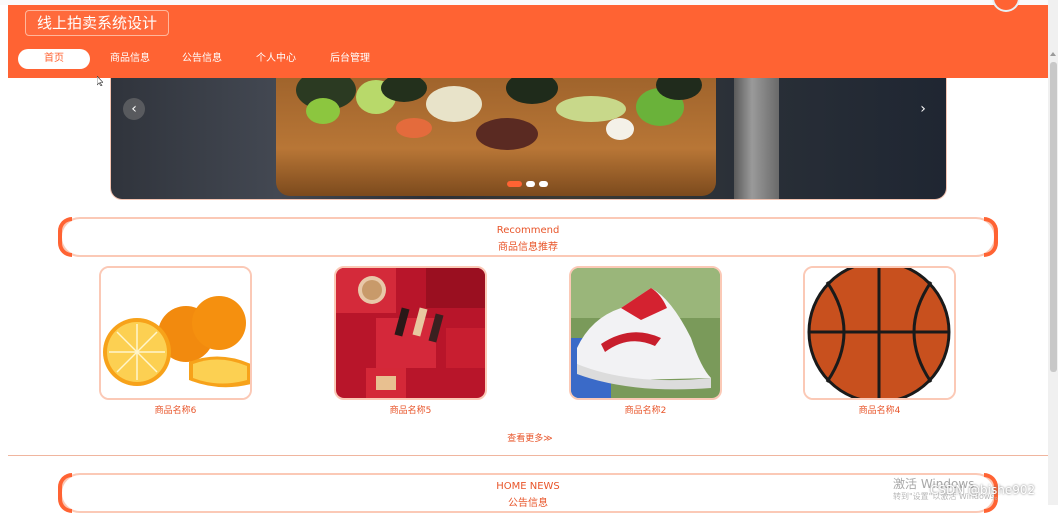 The height and width of the screenshot is (513, 1058). I want to click on csdn-watermark: CSDN @bishe902, so click(983, 490).